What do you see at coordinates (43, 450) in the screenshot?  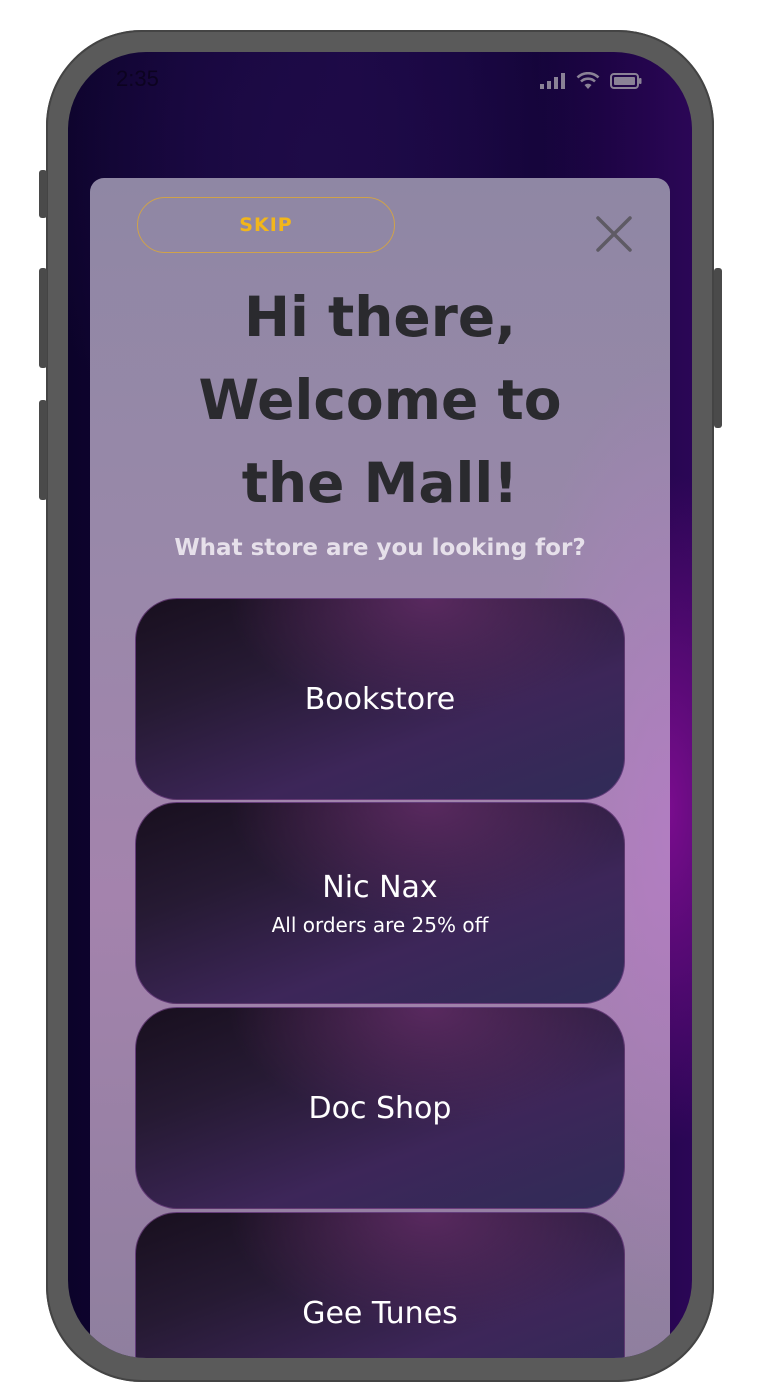 I see `volume-down-button` at bounding box center [43, 450].